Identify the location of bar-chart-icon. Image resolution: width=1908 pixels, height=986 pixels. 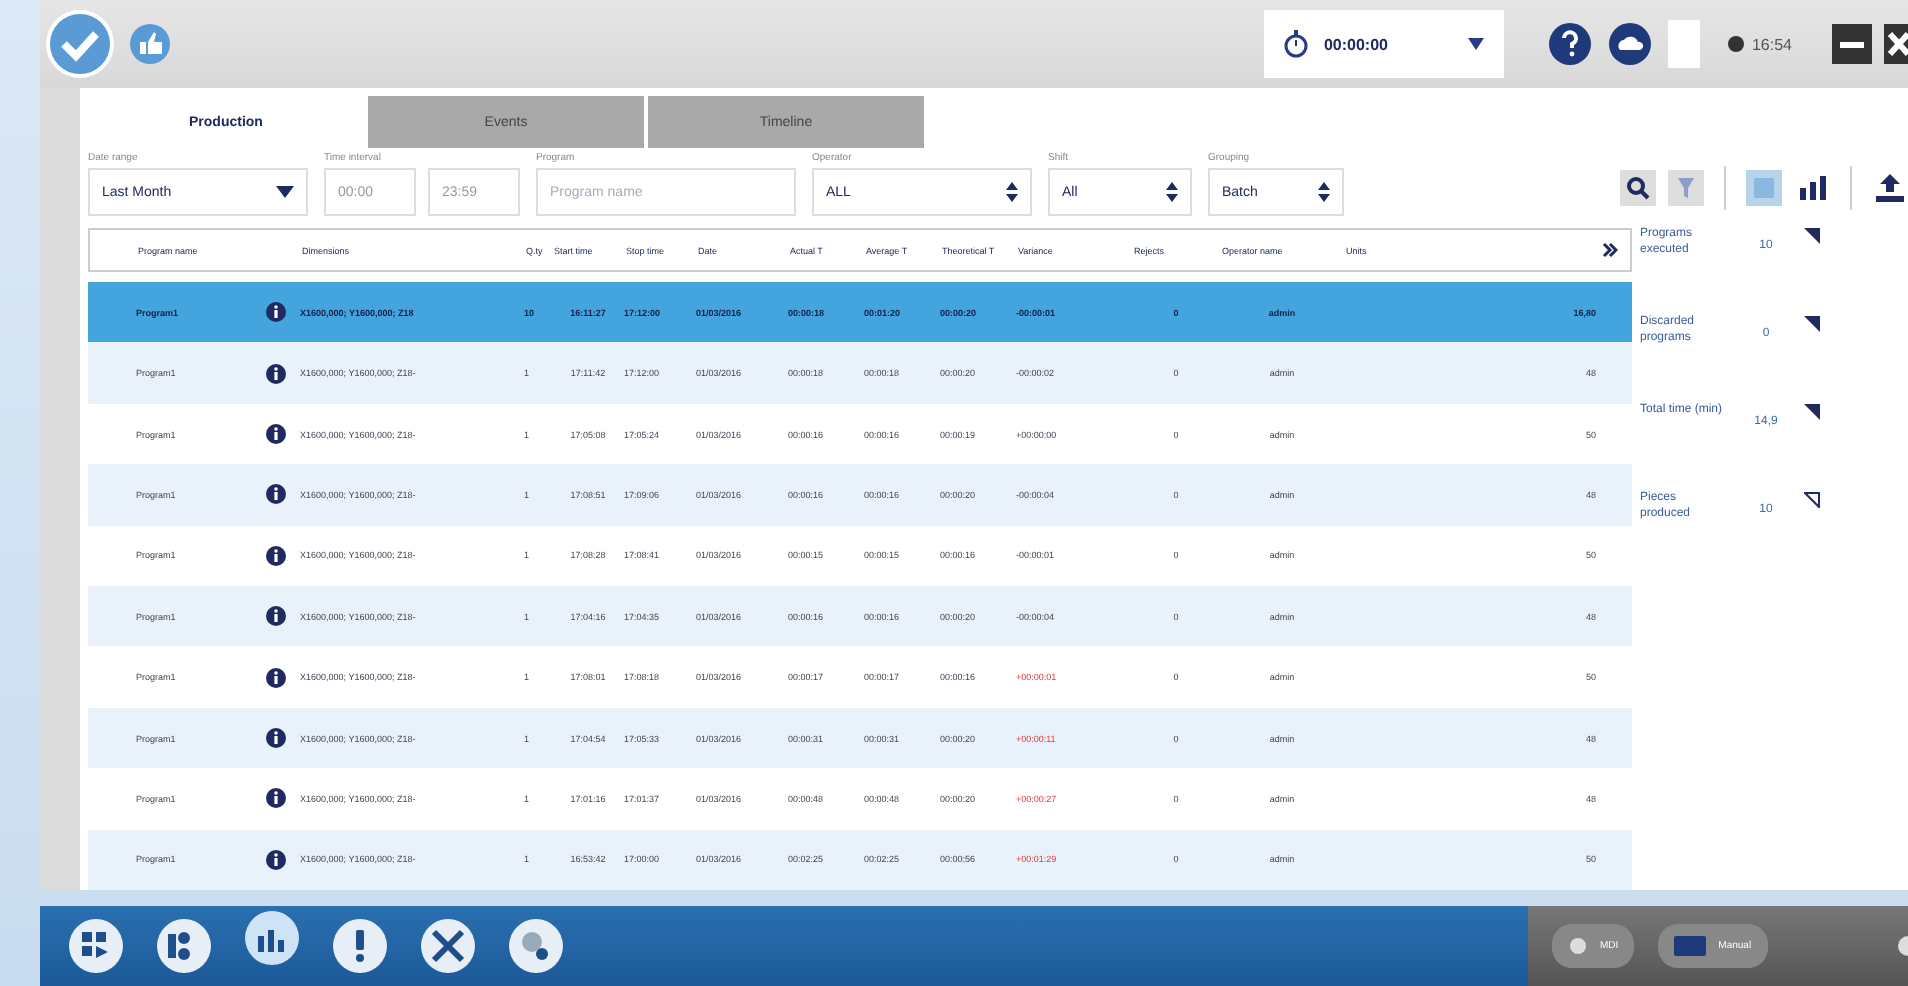
(272, 938).